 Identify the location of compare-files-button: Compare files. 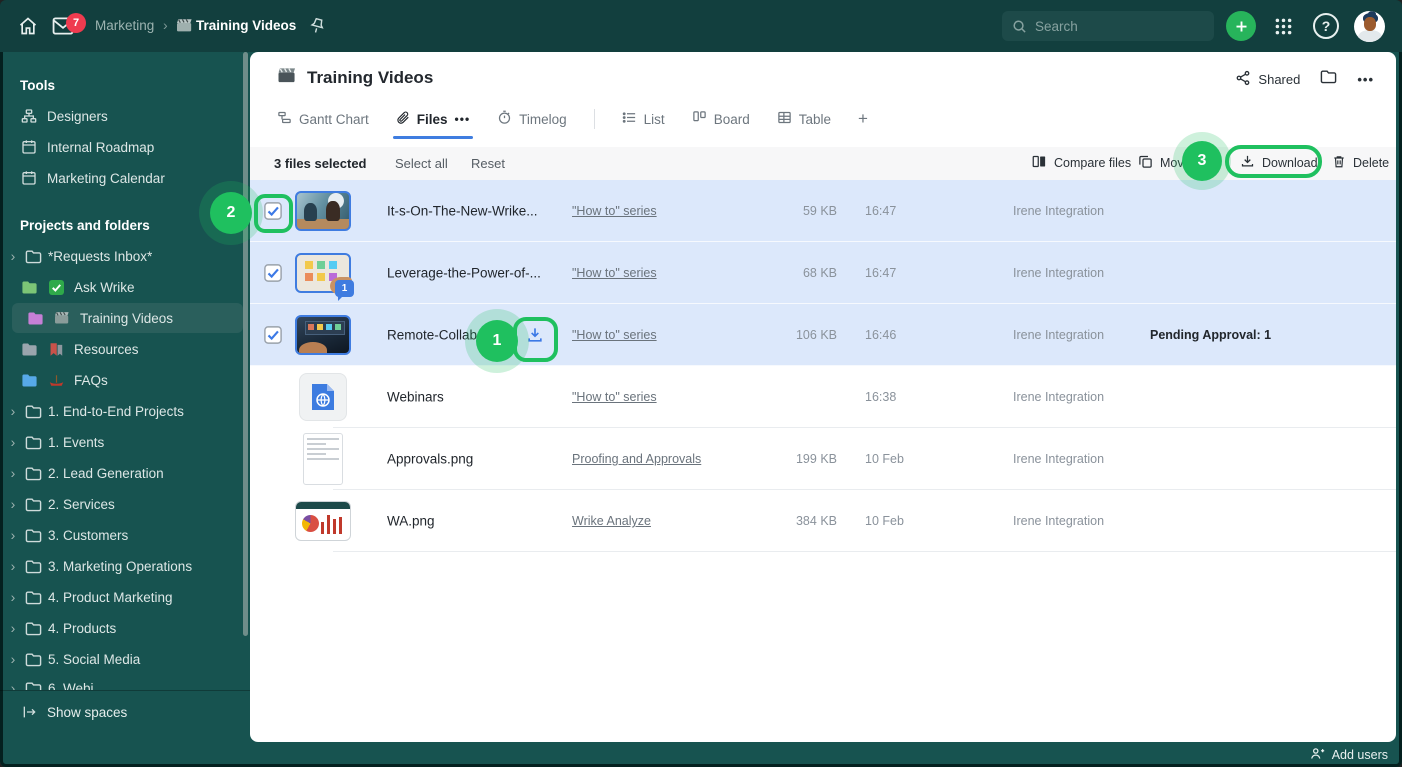
(1081, 163).